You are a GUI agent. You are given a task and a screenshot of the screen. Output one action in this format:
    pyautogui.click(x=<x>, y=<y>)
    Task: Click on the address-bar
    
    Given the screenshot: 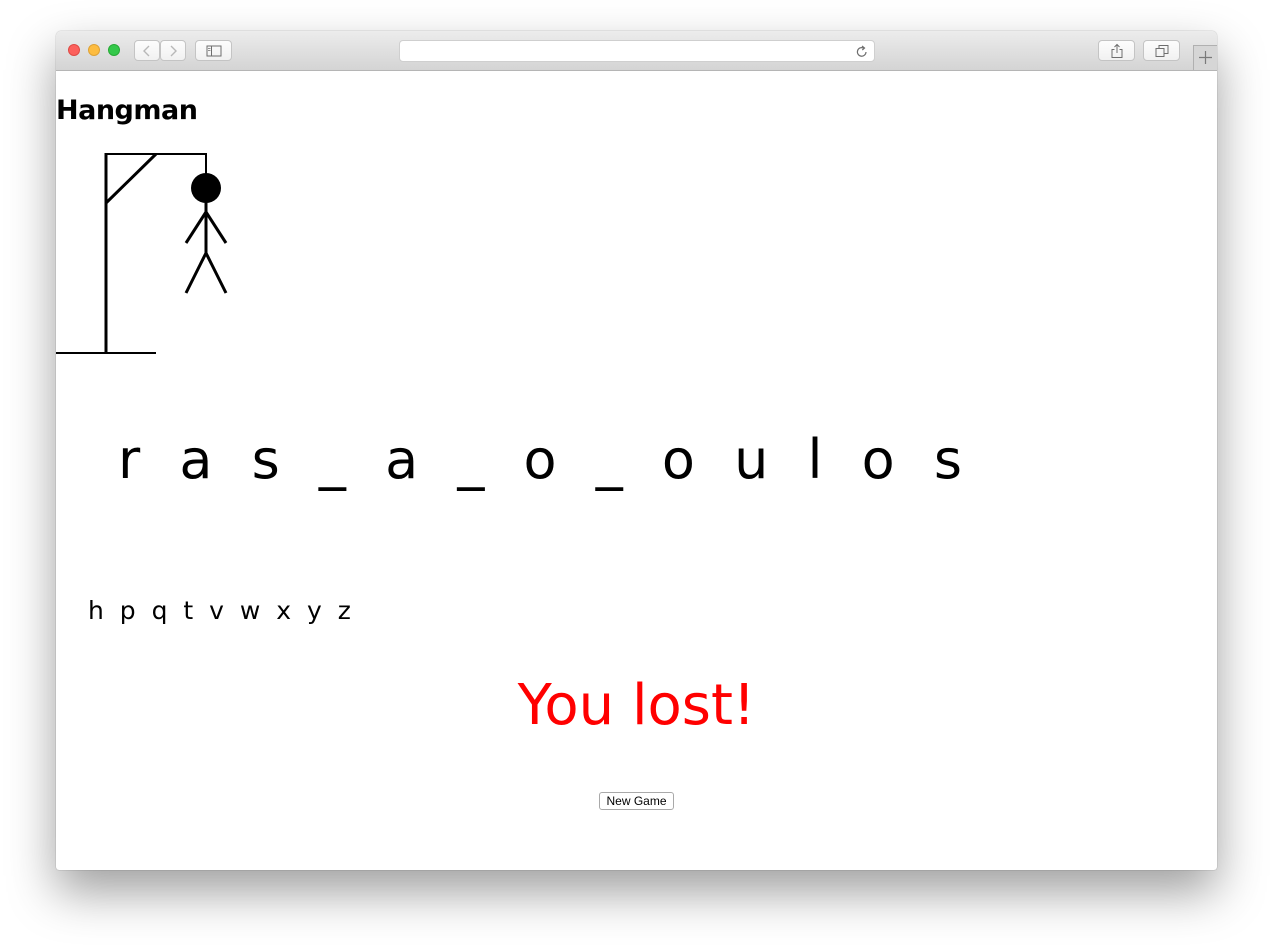 What is the action you would take?
    pyautogui.click(x=637, y=51)
    